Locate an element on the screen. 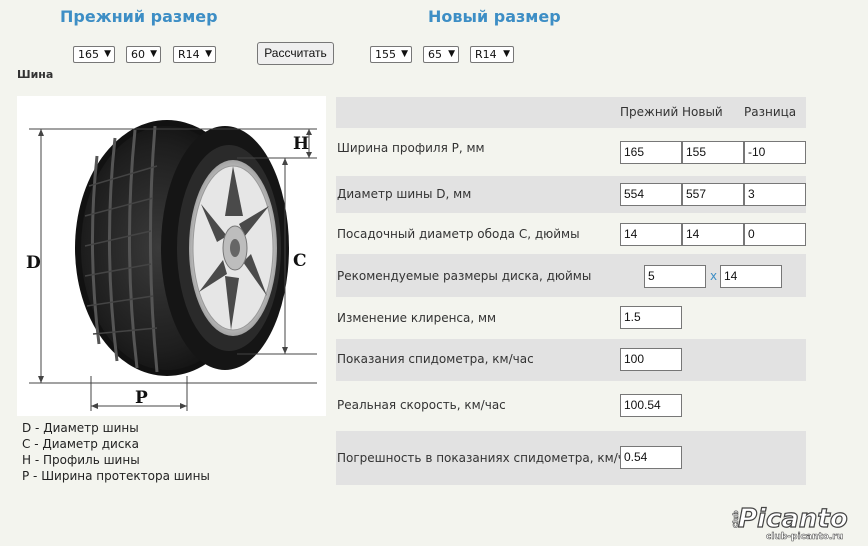 Image resolution: width=868 pixels, height=546 pixels. rim-width-field: 5 is located at coordinates (675, 276).